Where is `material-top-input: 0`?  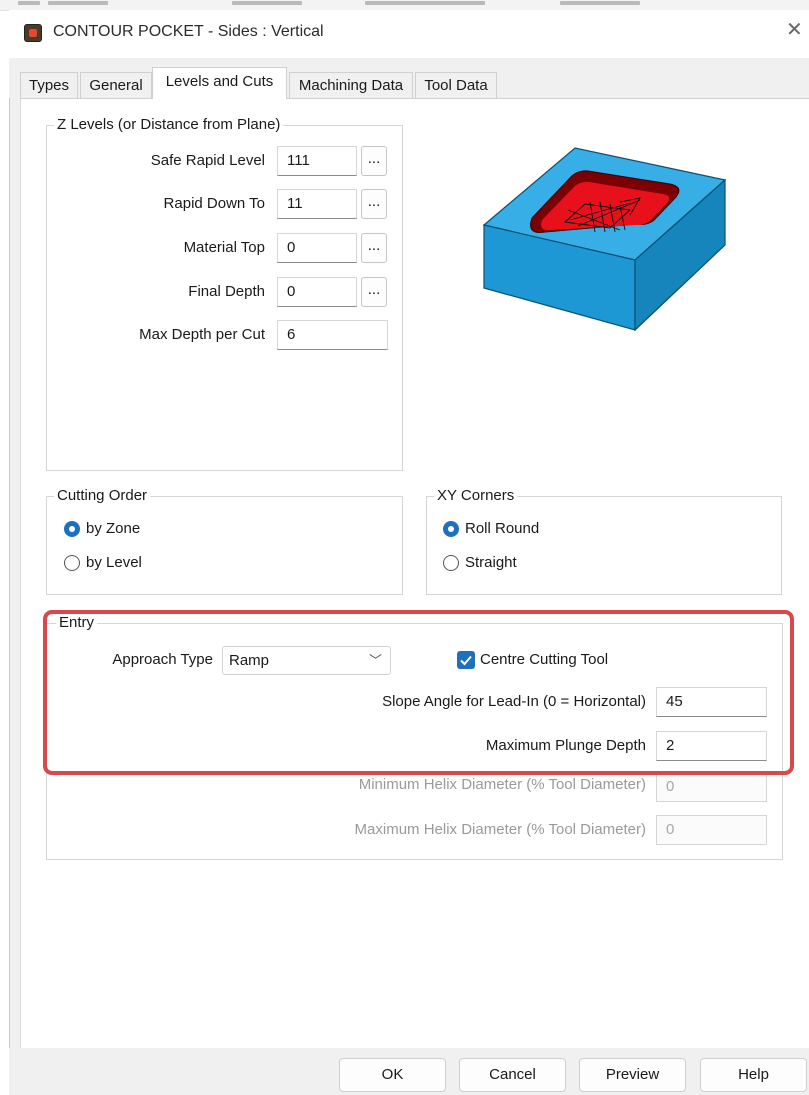
material-top-input: 0 is located at coordinates (317, 248).